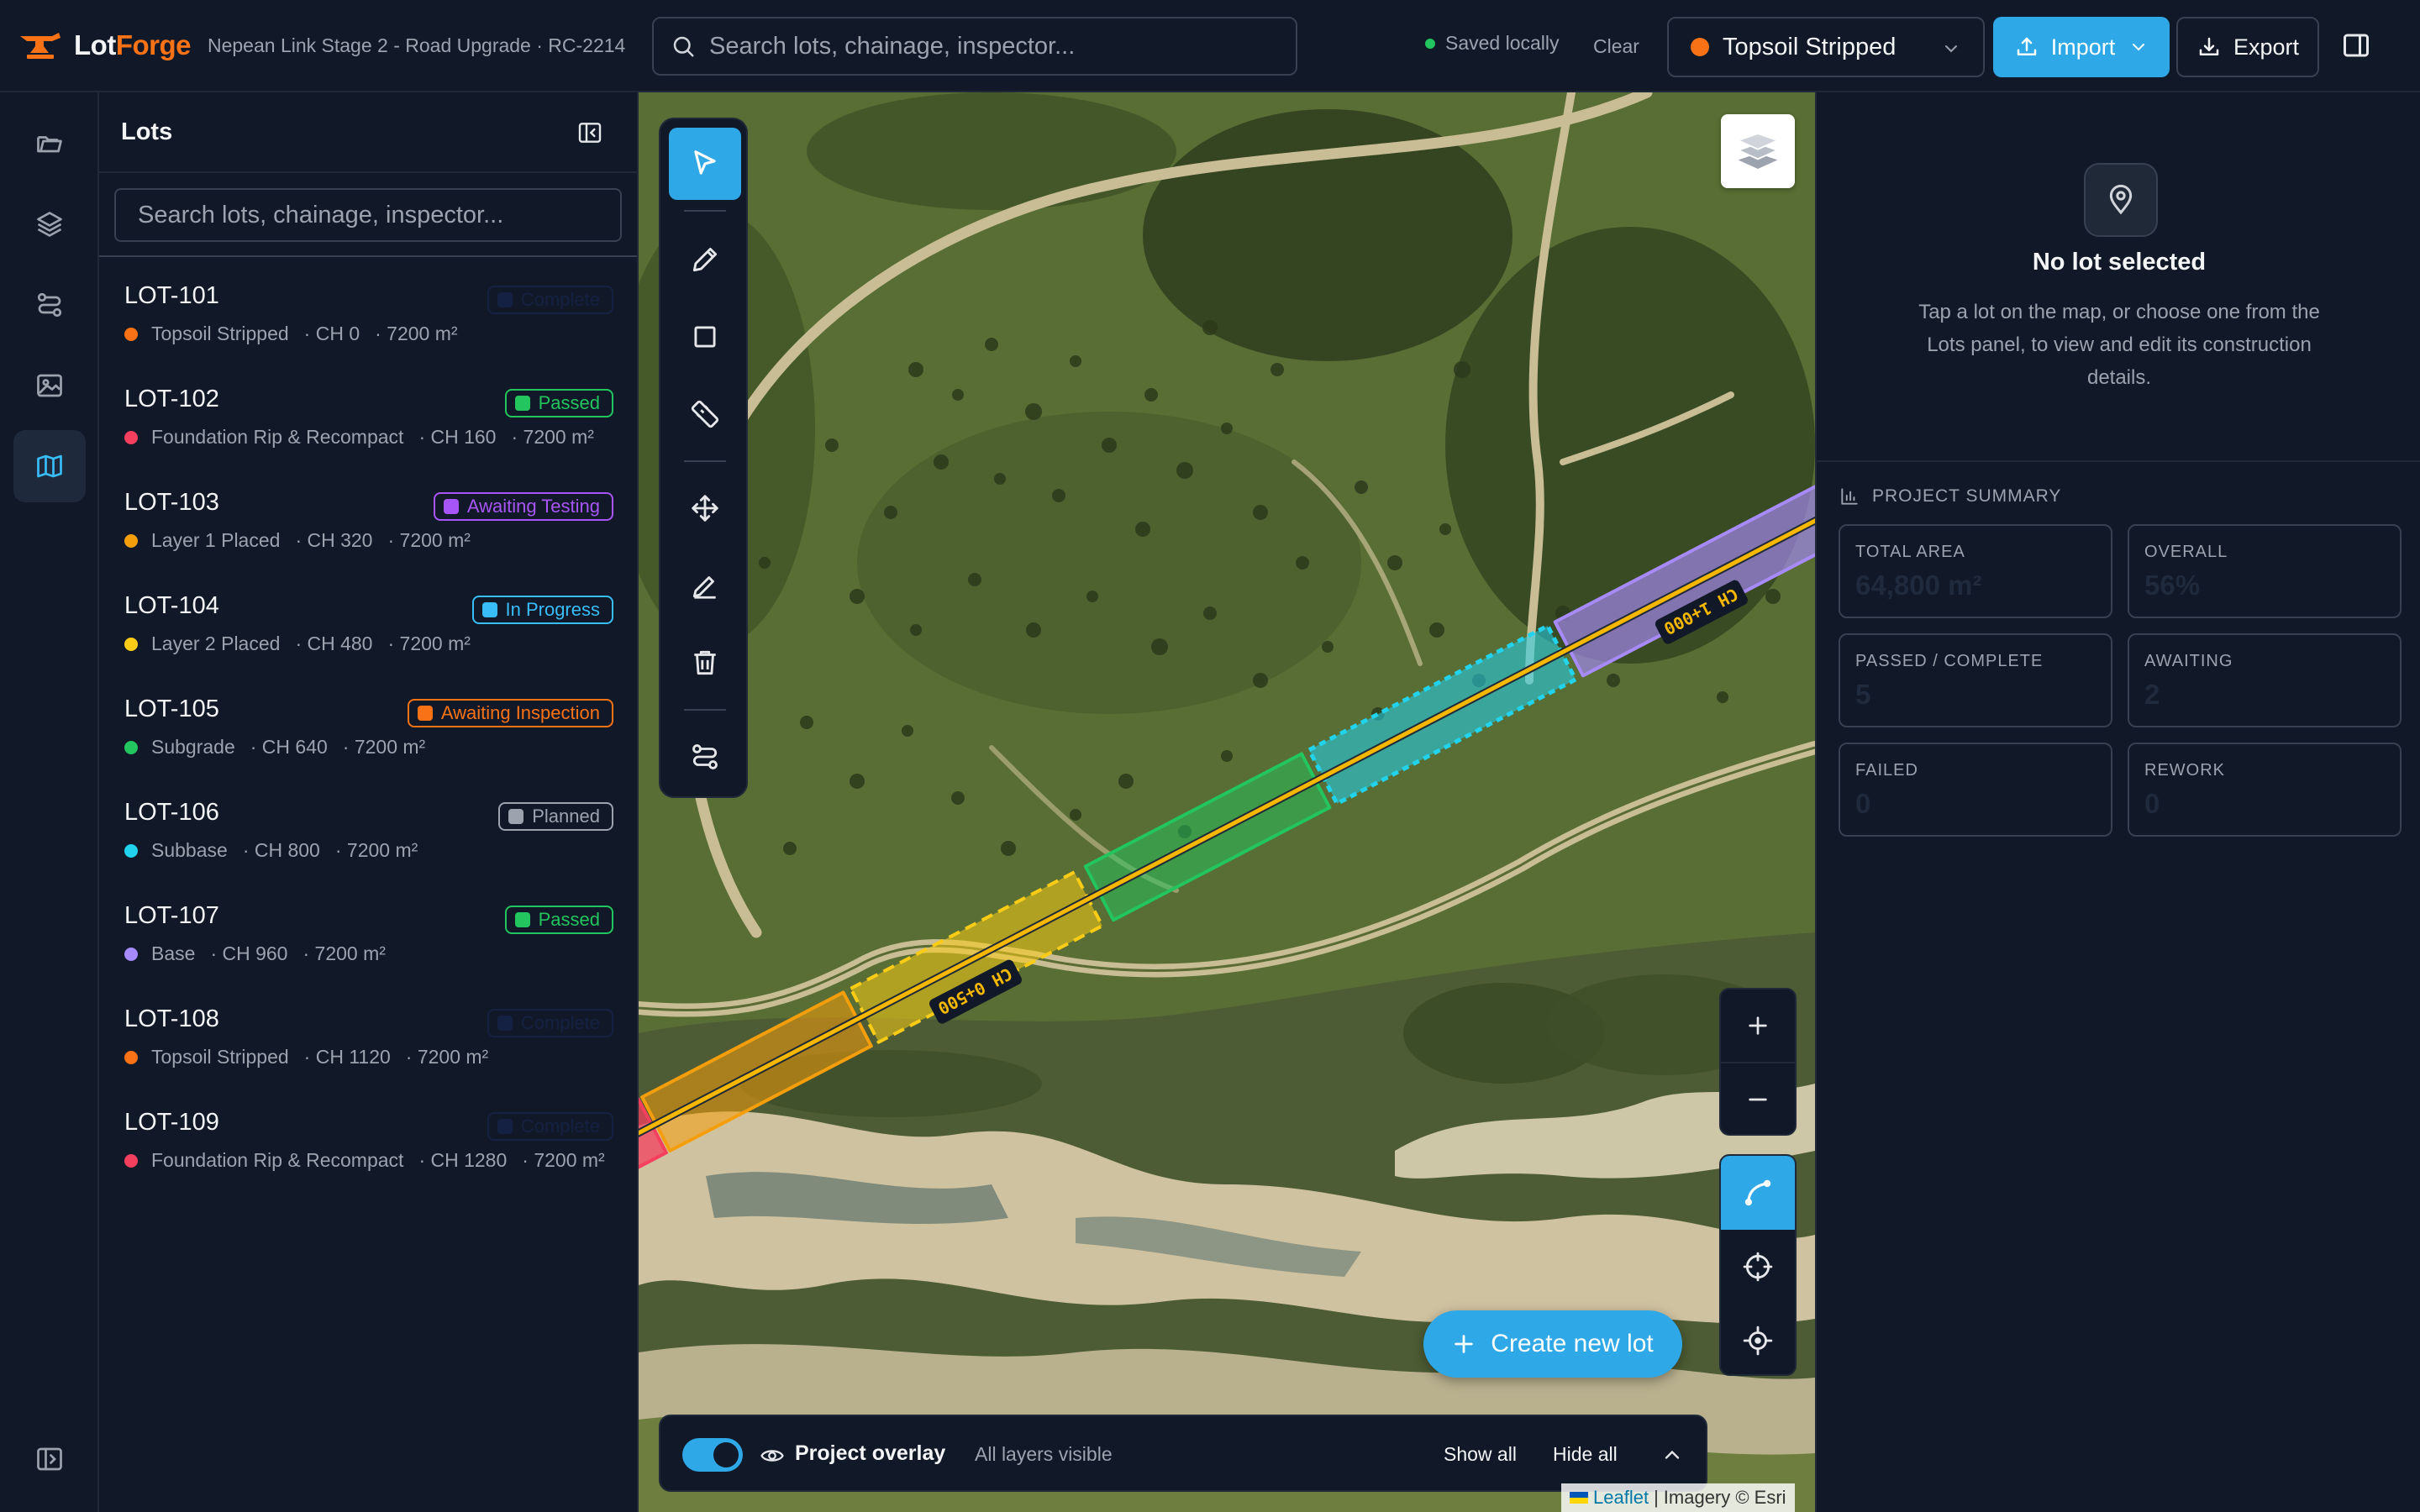 This screenshot has width=2420, height=1512. What do you see at coordinates (153, 44) in the screenshot?
I see `brand-name-second: Forge` at bounding box center [153, 44].